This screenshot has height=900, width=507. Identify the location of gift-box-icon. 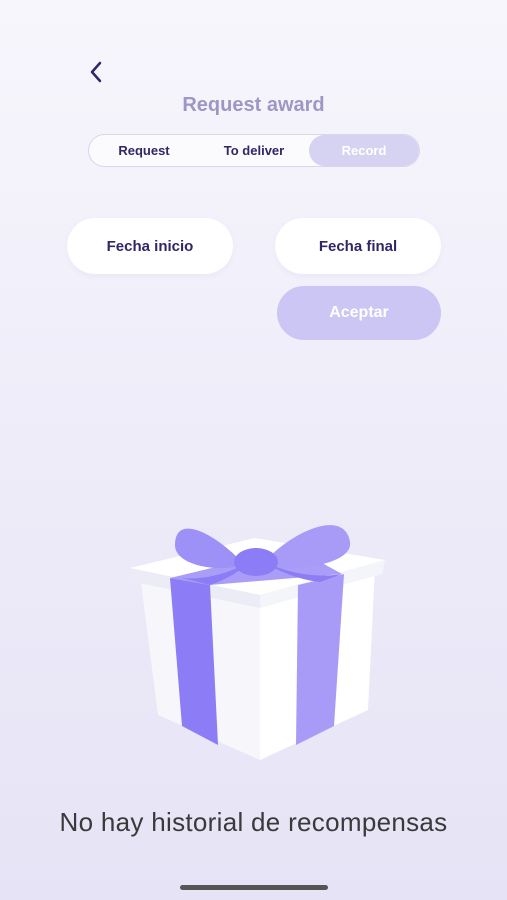
(257, 642).